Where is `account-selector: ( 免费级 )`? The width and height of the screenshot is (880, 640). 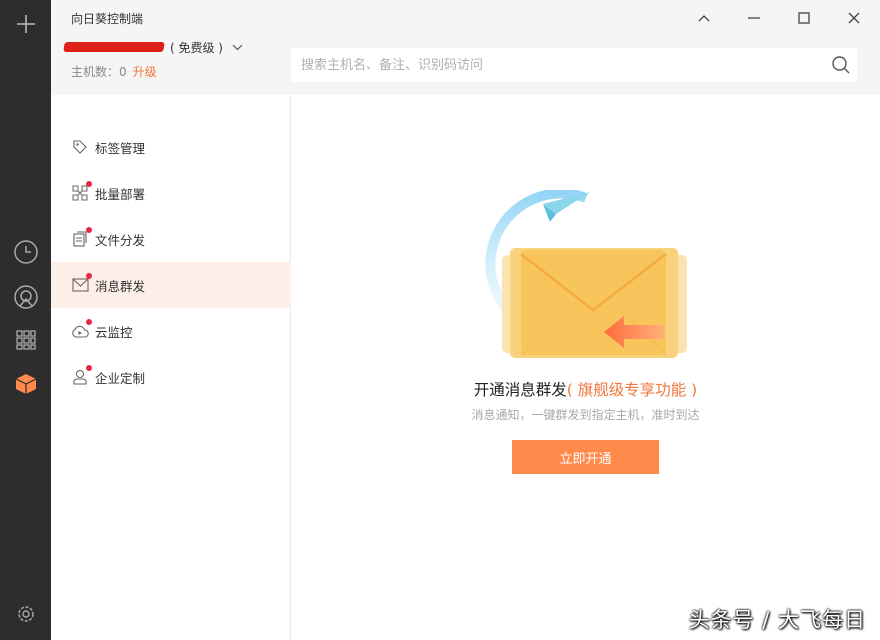 account-selector: ( 免费级 ) is located at coordinates (153, 47).